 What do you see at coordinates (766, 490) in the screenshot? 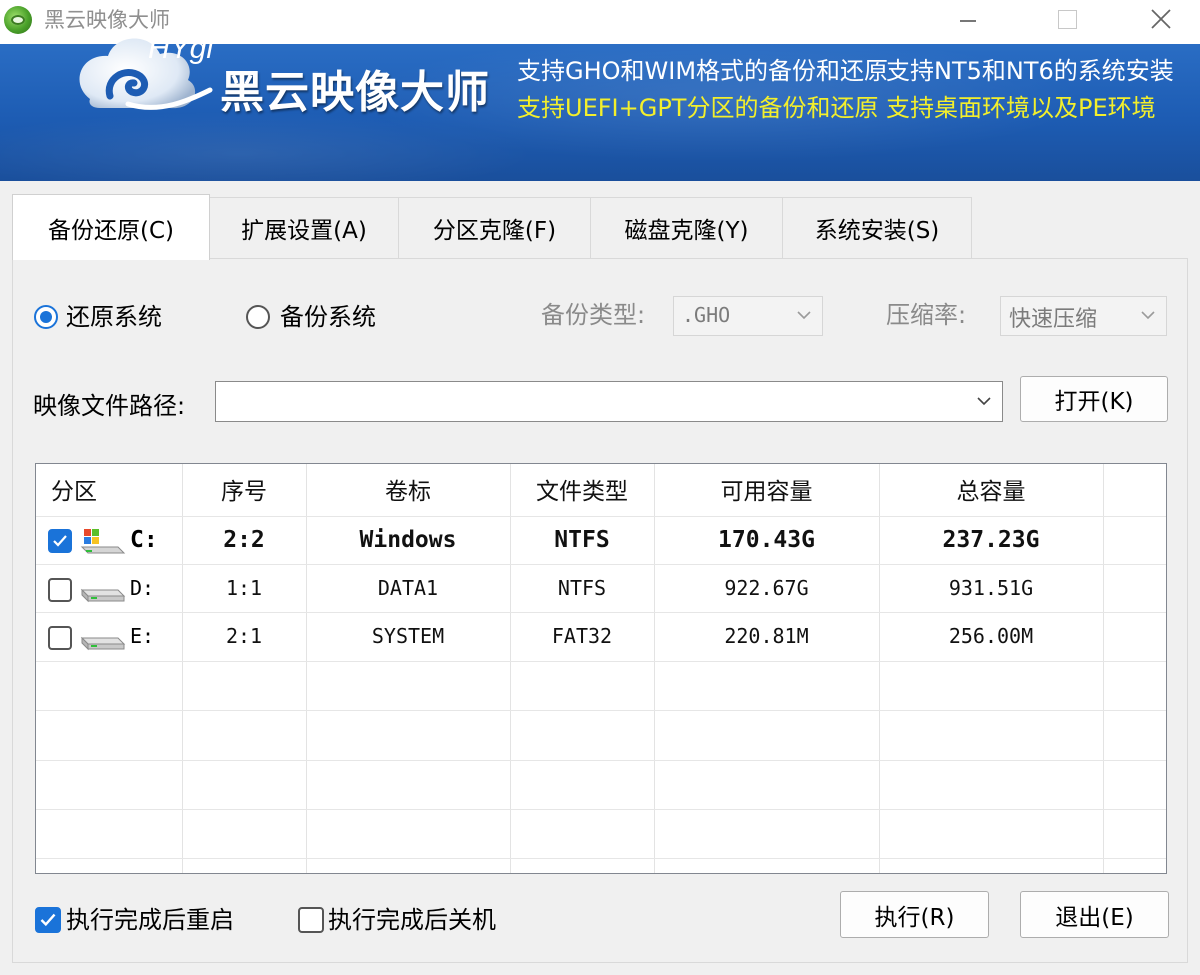
I see `column-header: 可用容量` at bounding box center [766, 490].